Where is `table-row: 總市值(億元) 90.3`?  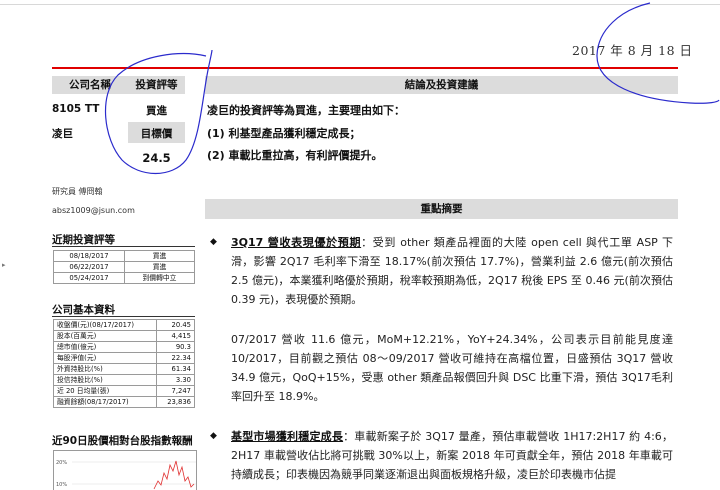
table-row: 總市值(億元) 90.3 is located at coordinates (123, 347).